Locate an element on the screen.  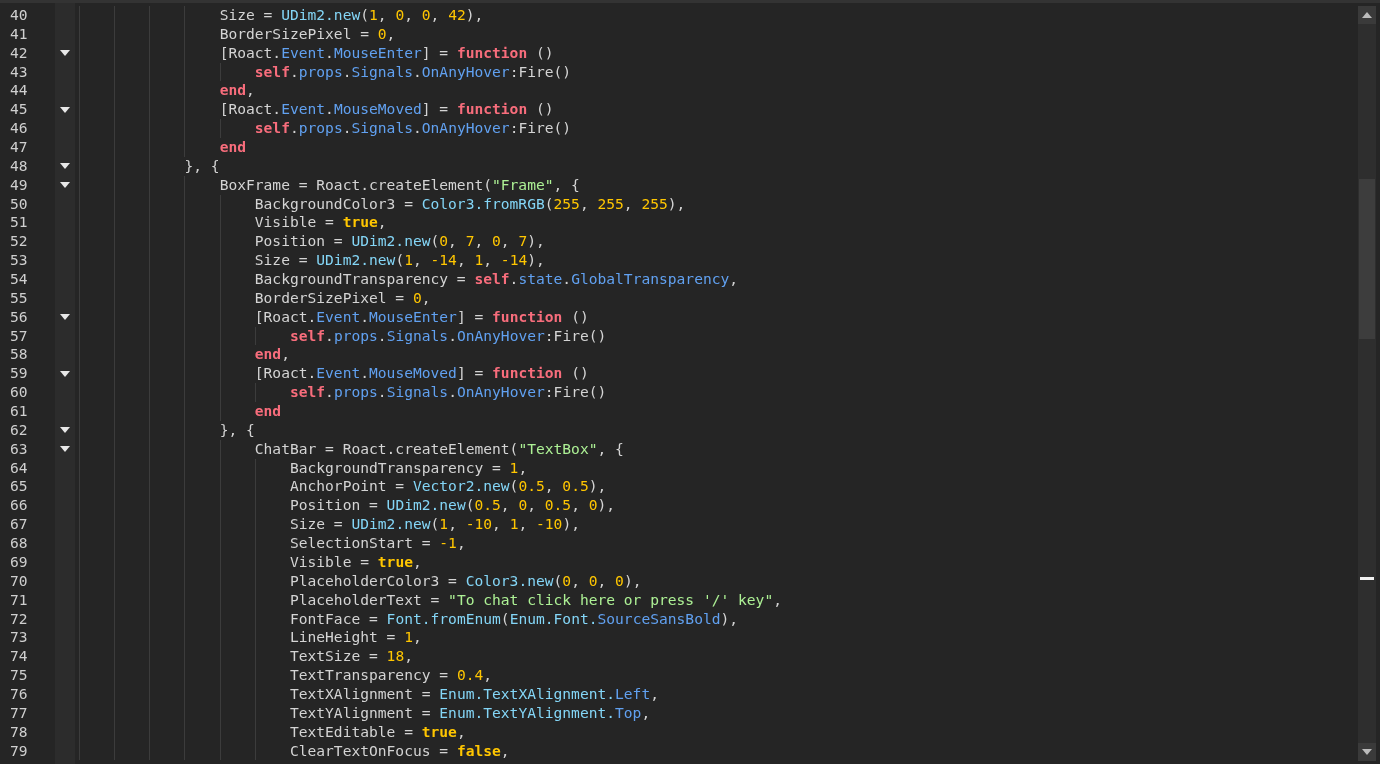
line-number: 55 is located at coordinates (19, 298).